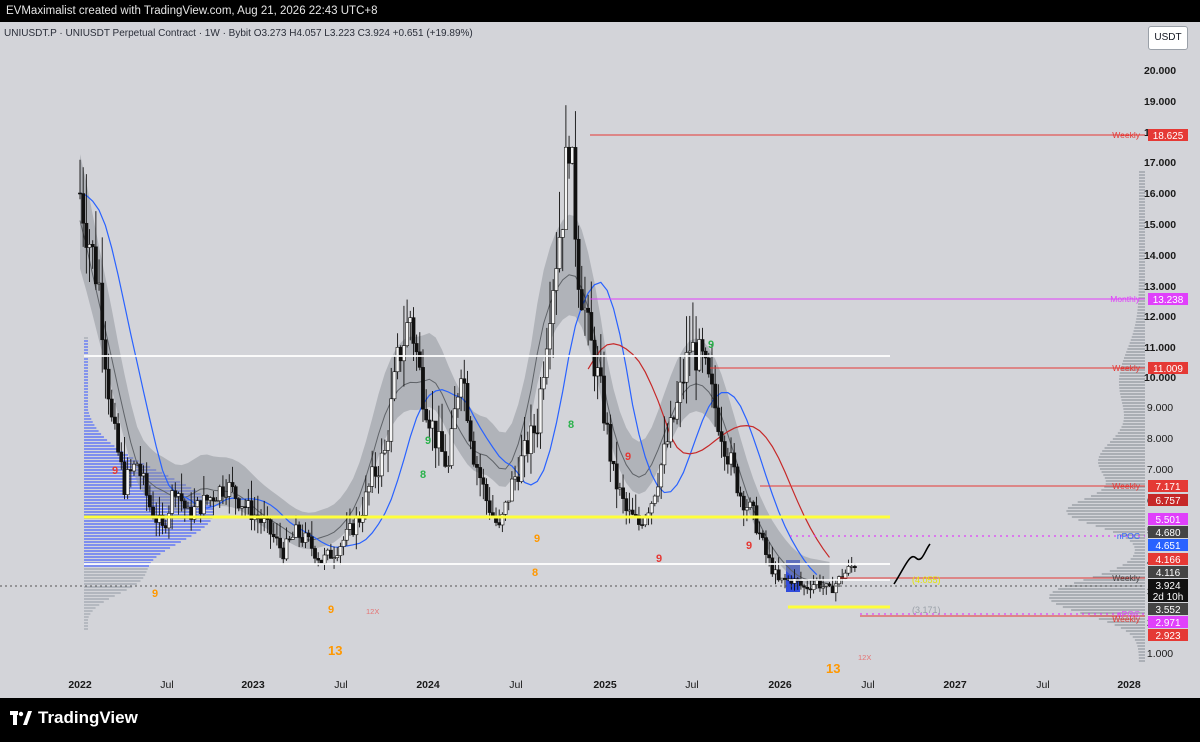  What do you see at coordinates (1160, 317) in the screenshot?
I see `y-tick-label: 12.000` at bounding box center [1160, 317].